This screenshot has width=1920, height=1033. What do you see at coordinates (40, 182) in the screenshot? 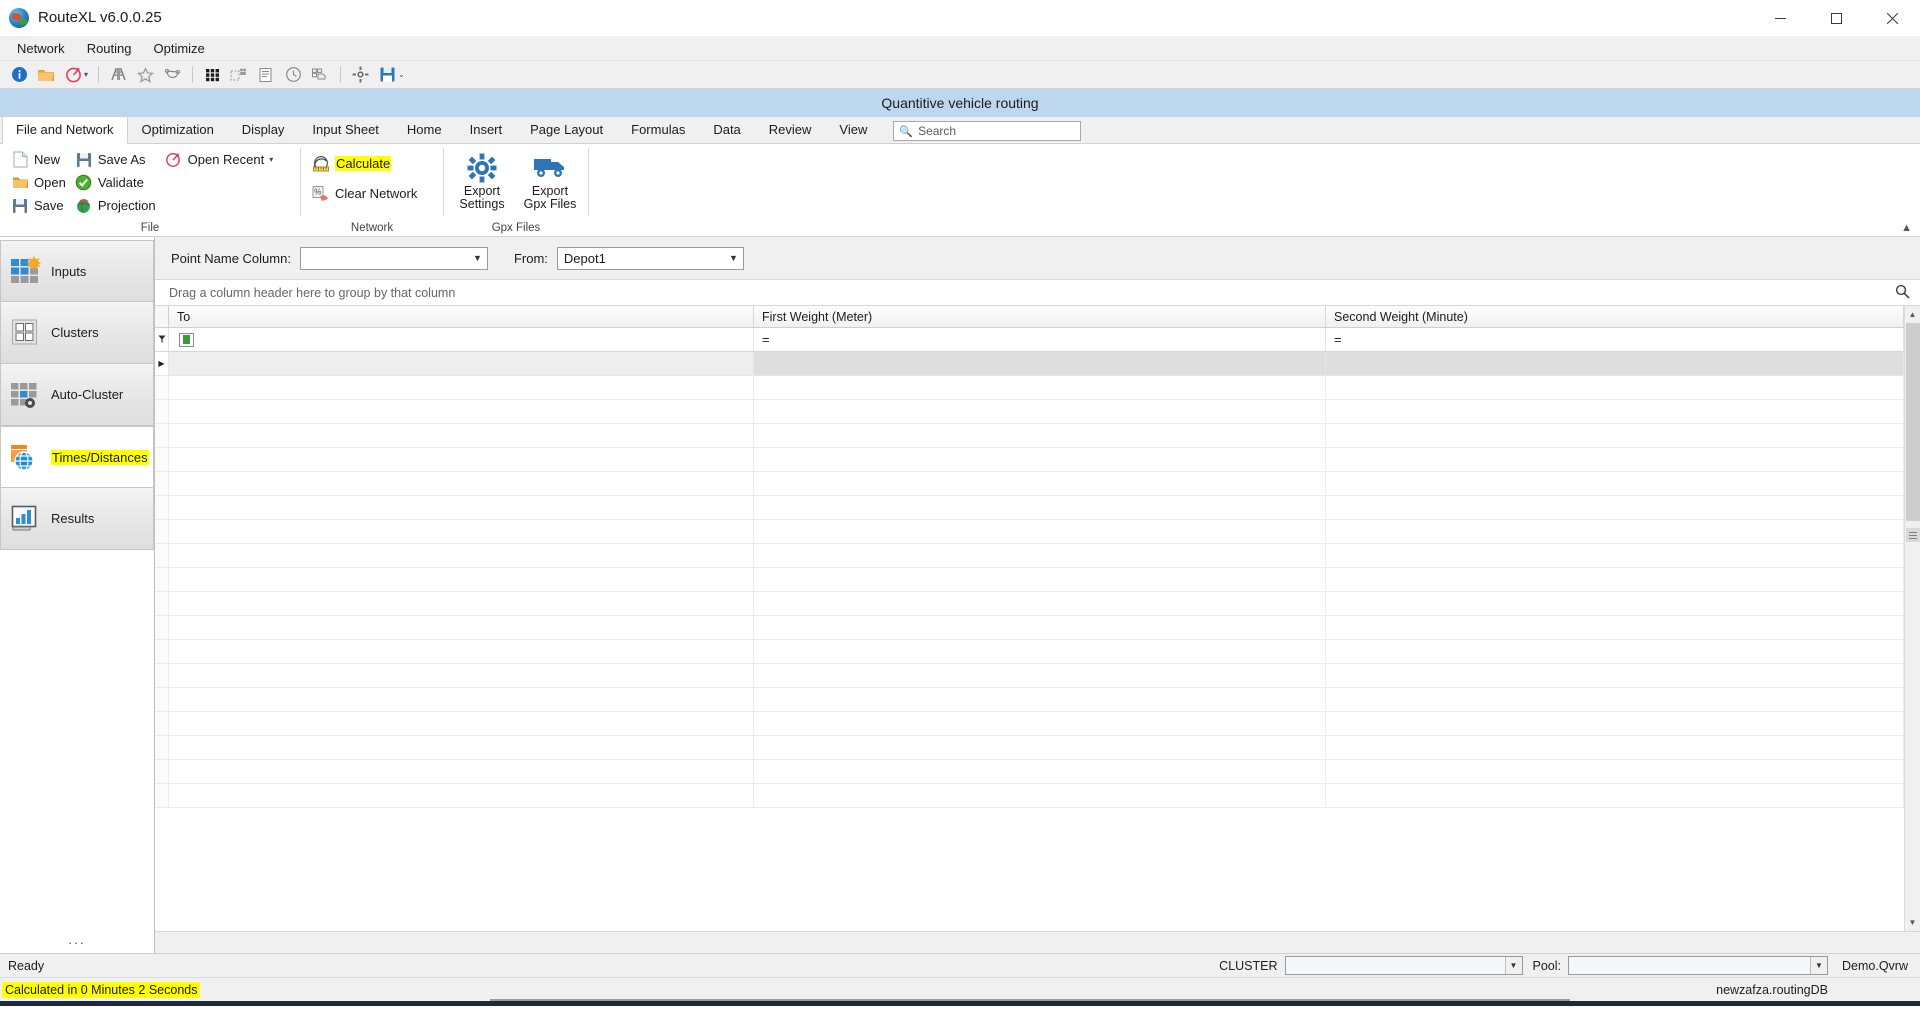
I see `open-button: Open` at bounding box center [40, 182].